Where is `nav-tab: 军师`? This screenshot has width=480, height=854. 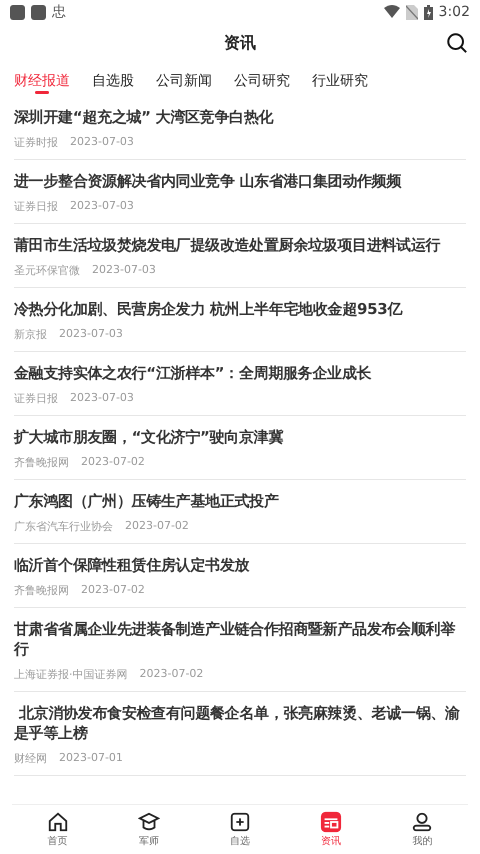
nav-tab: 军师 is located at coordinates (148, 829).